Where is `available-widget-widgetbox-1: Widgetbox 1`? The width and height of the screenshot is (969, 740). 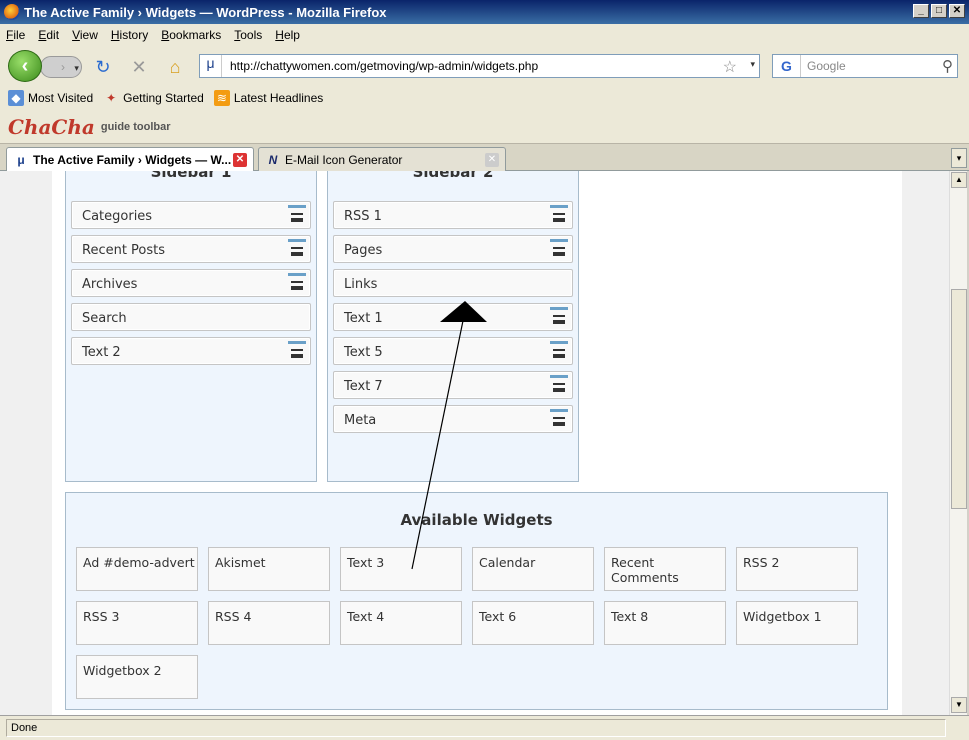
available-widget-widgetbox-1: Widgetbox 1 is located at coordinates (797, 623).